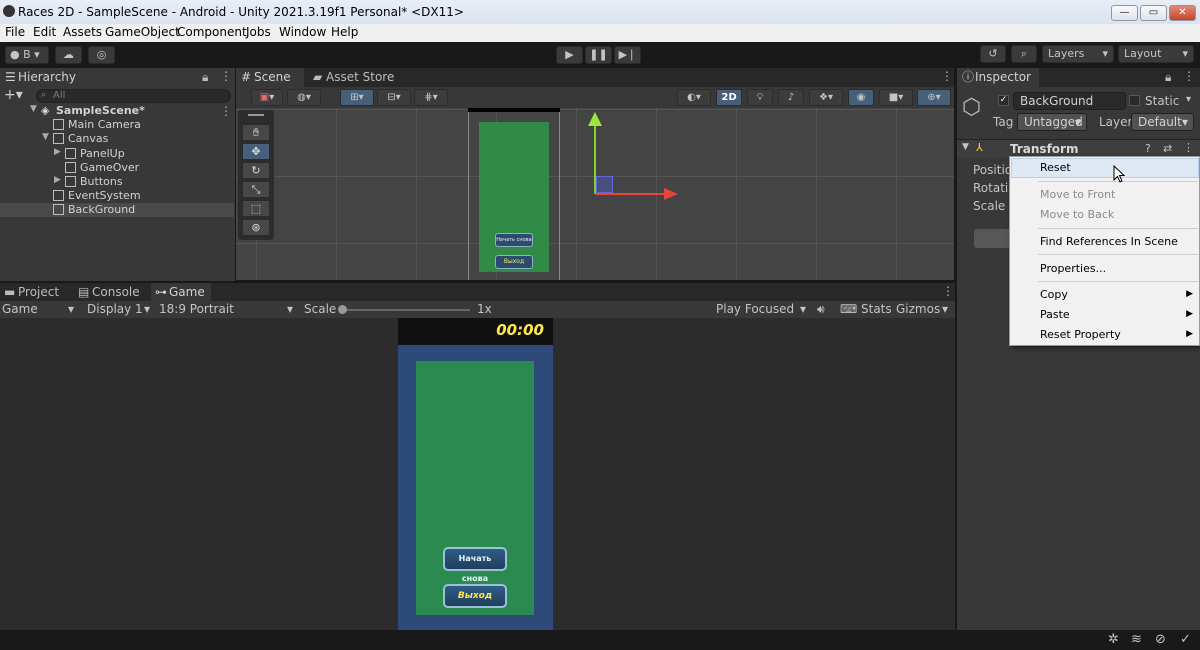  What do you see at coordinates (270, 77) in the screenshot?
I see `tab-scene: # Scene` at bounding box center [270, 77].